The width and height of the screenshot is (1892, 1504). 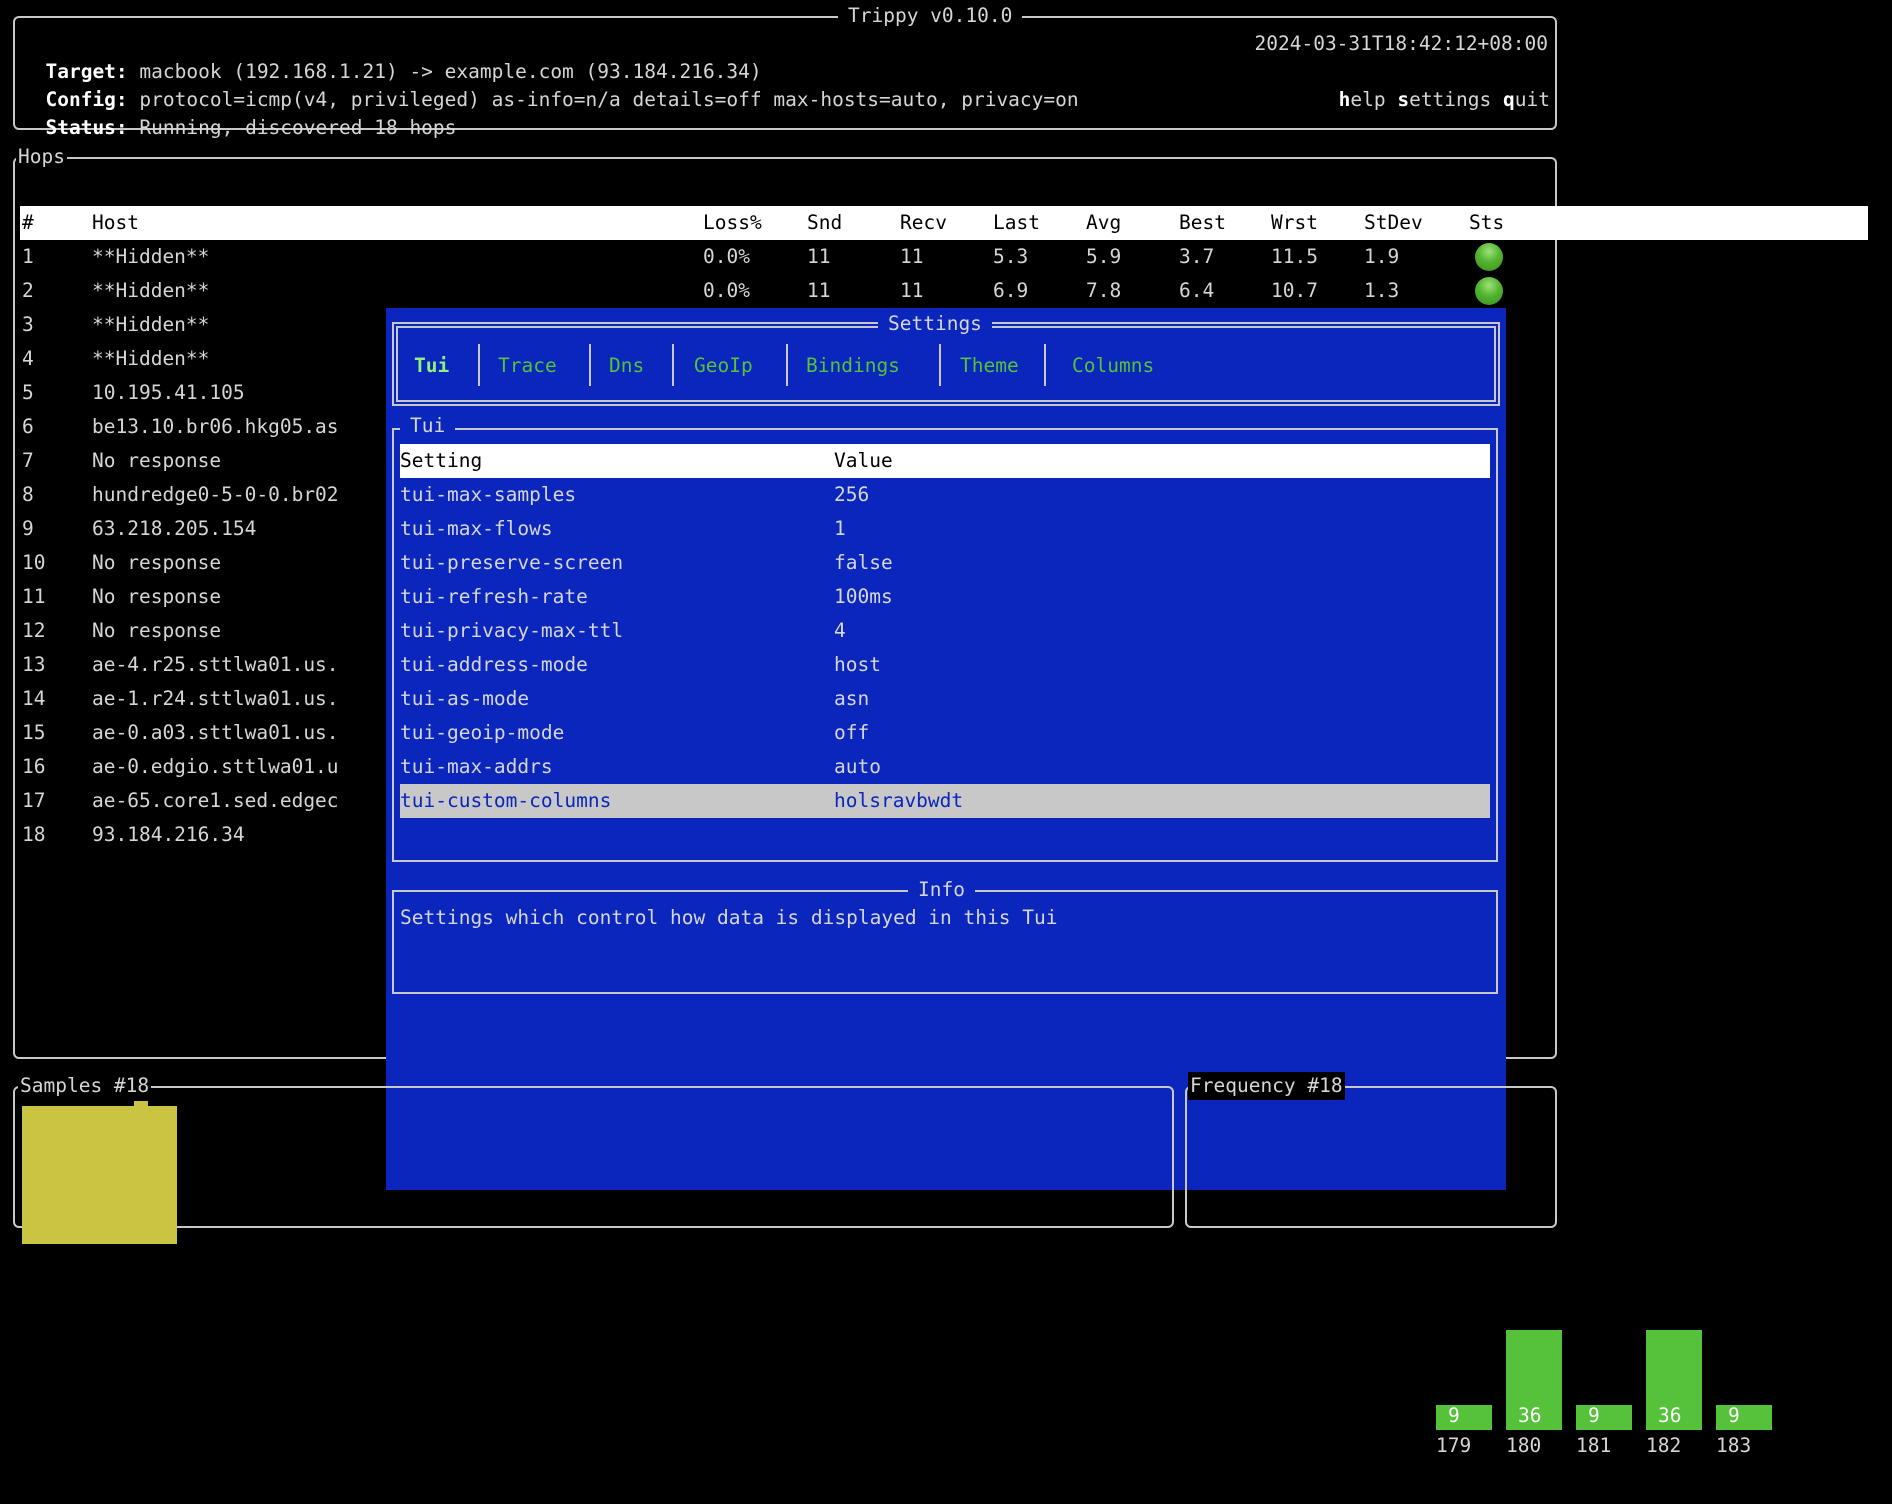 I want to click on setting-row: tui-geoip-mode off, so click(x=945, y=733).